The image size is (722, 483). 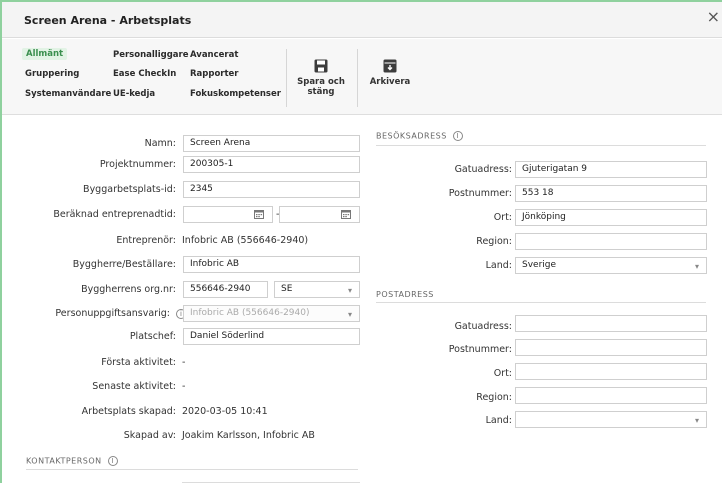 I want to click on country-select-value: SE, so click(x=287, y=289).